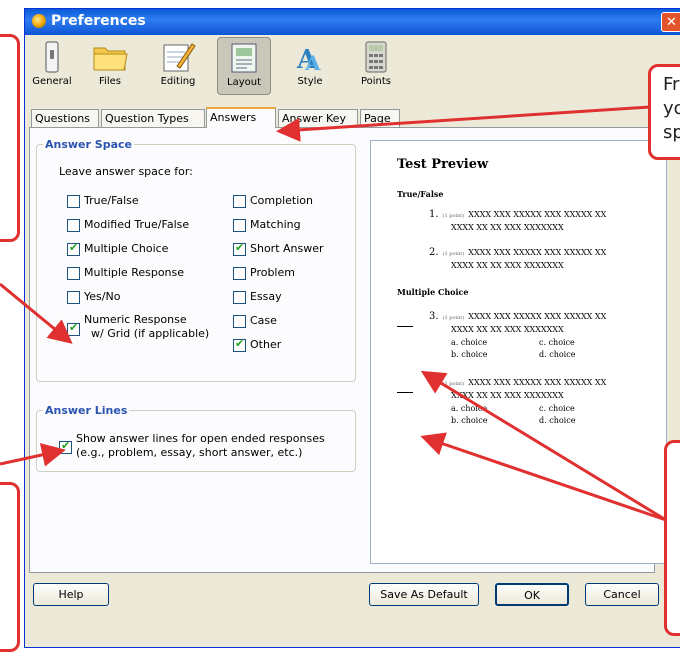  What do you see at coordinates (111, 200) in the screenshot?
I see `checkbox-label: True/False` at bounding box center [111, 200].